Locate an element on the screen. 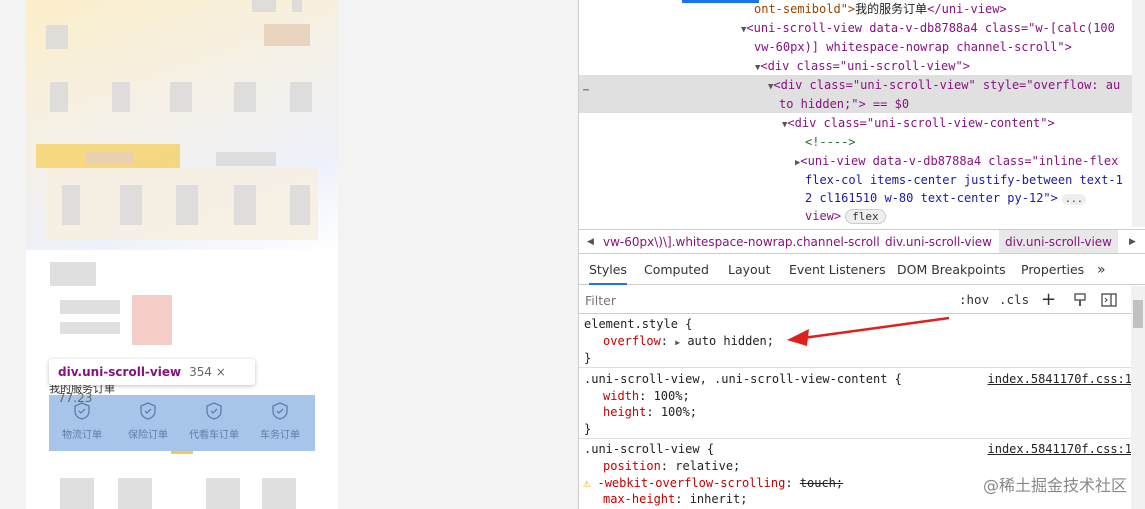  dom-line-selected: to hidden;"> == $0 is located at coordinates (844, 104).